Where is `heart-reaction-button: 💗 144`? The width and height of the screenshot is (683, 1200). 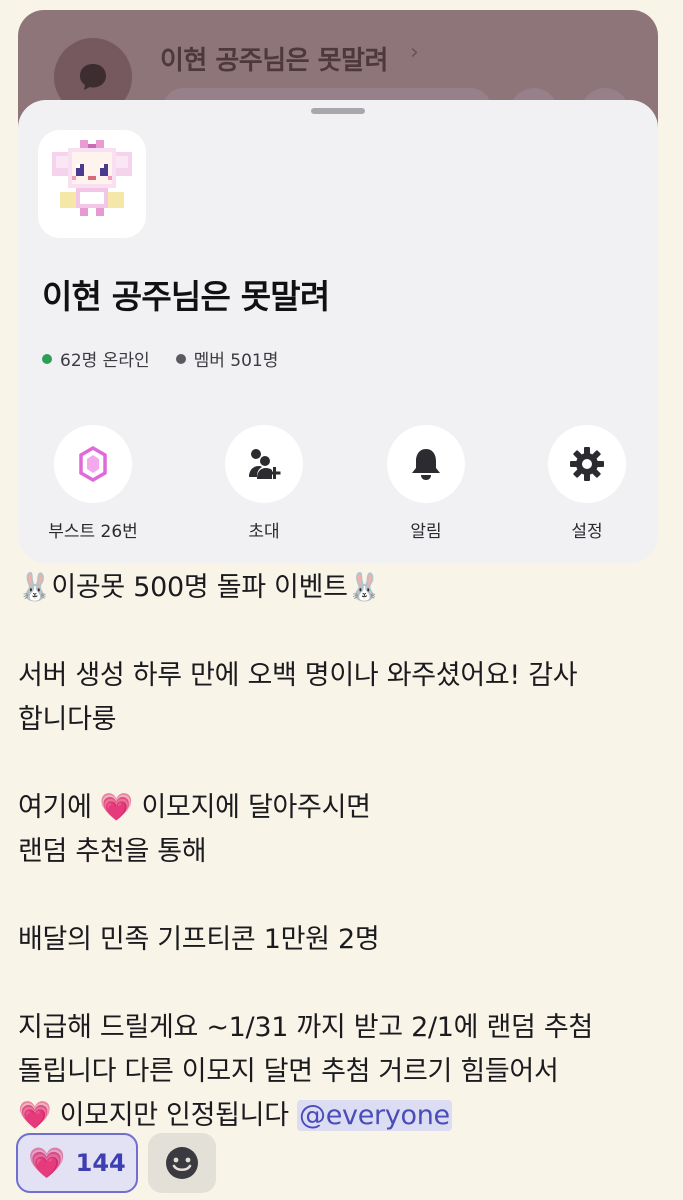
heart-reaction-button: 💗 144 is located at coordinates (77, 1163).